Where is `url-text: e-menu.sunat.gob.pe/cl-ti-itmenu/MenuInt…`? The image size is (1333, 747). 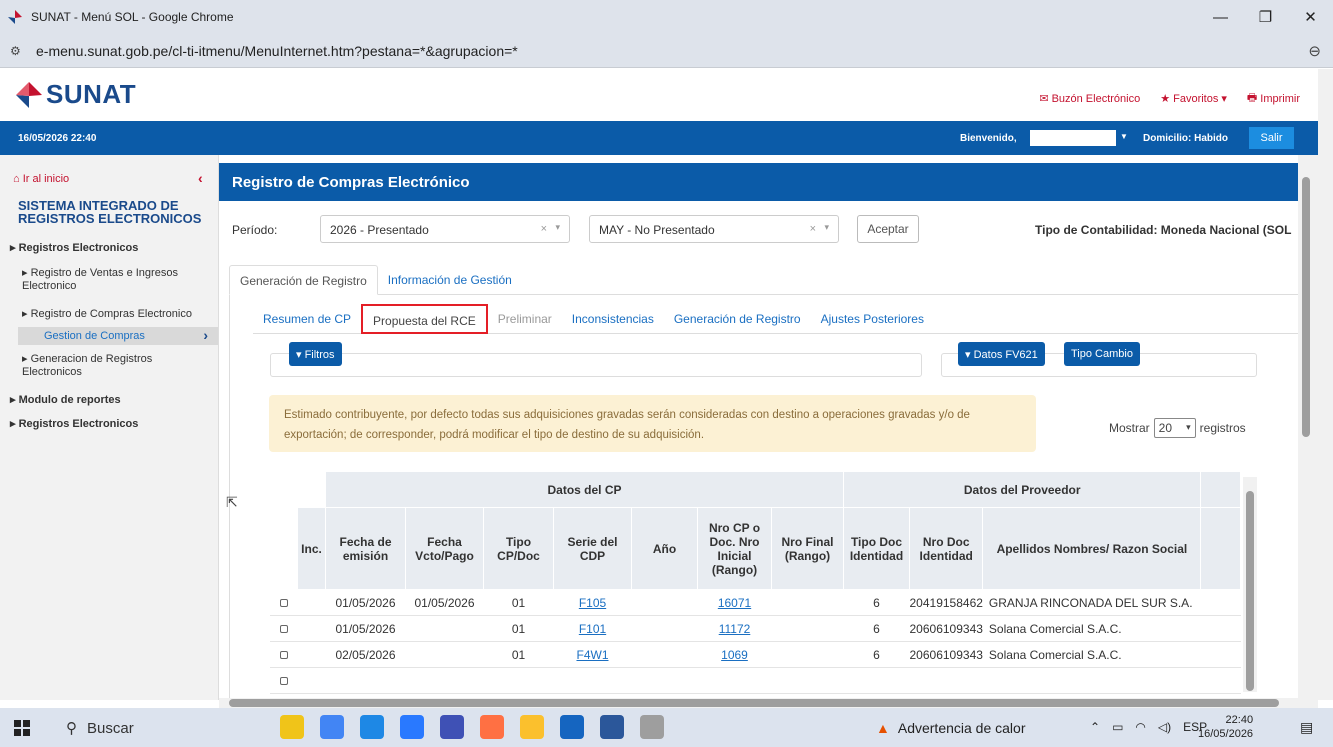
url-text: e-menu.sunat.gob.pe/cl-ti-itmenu/MenuInt… is located at coordinates (277, 51).